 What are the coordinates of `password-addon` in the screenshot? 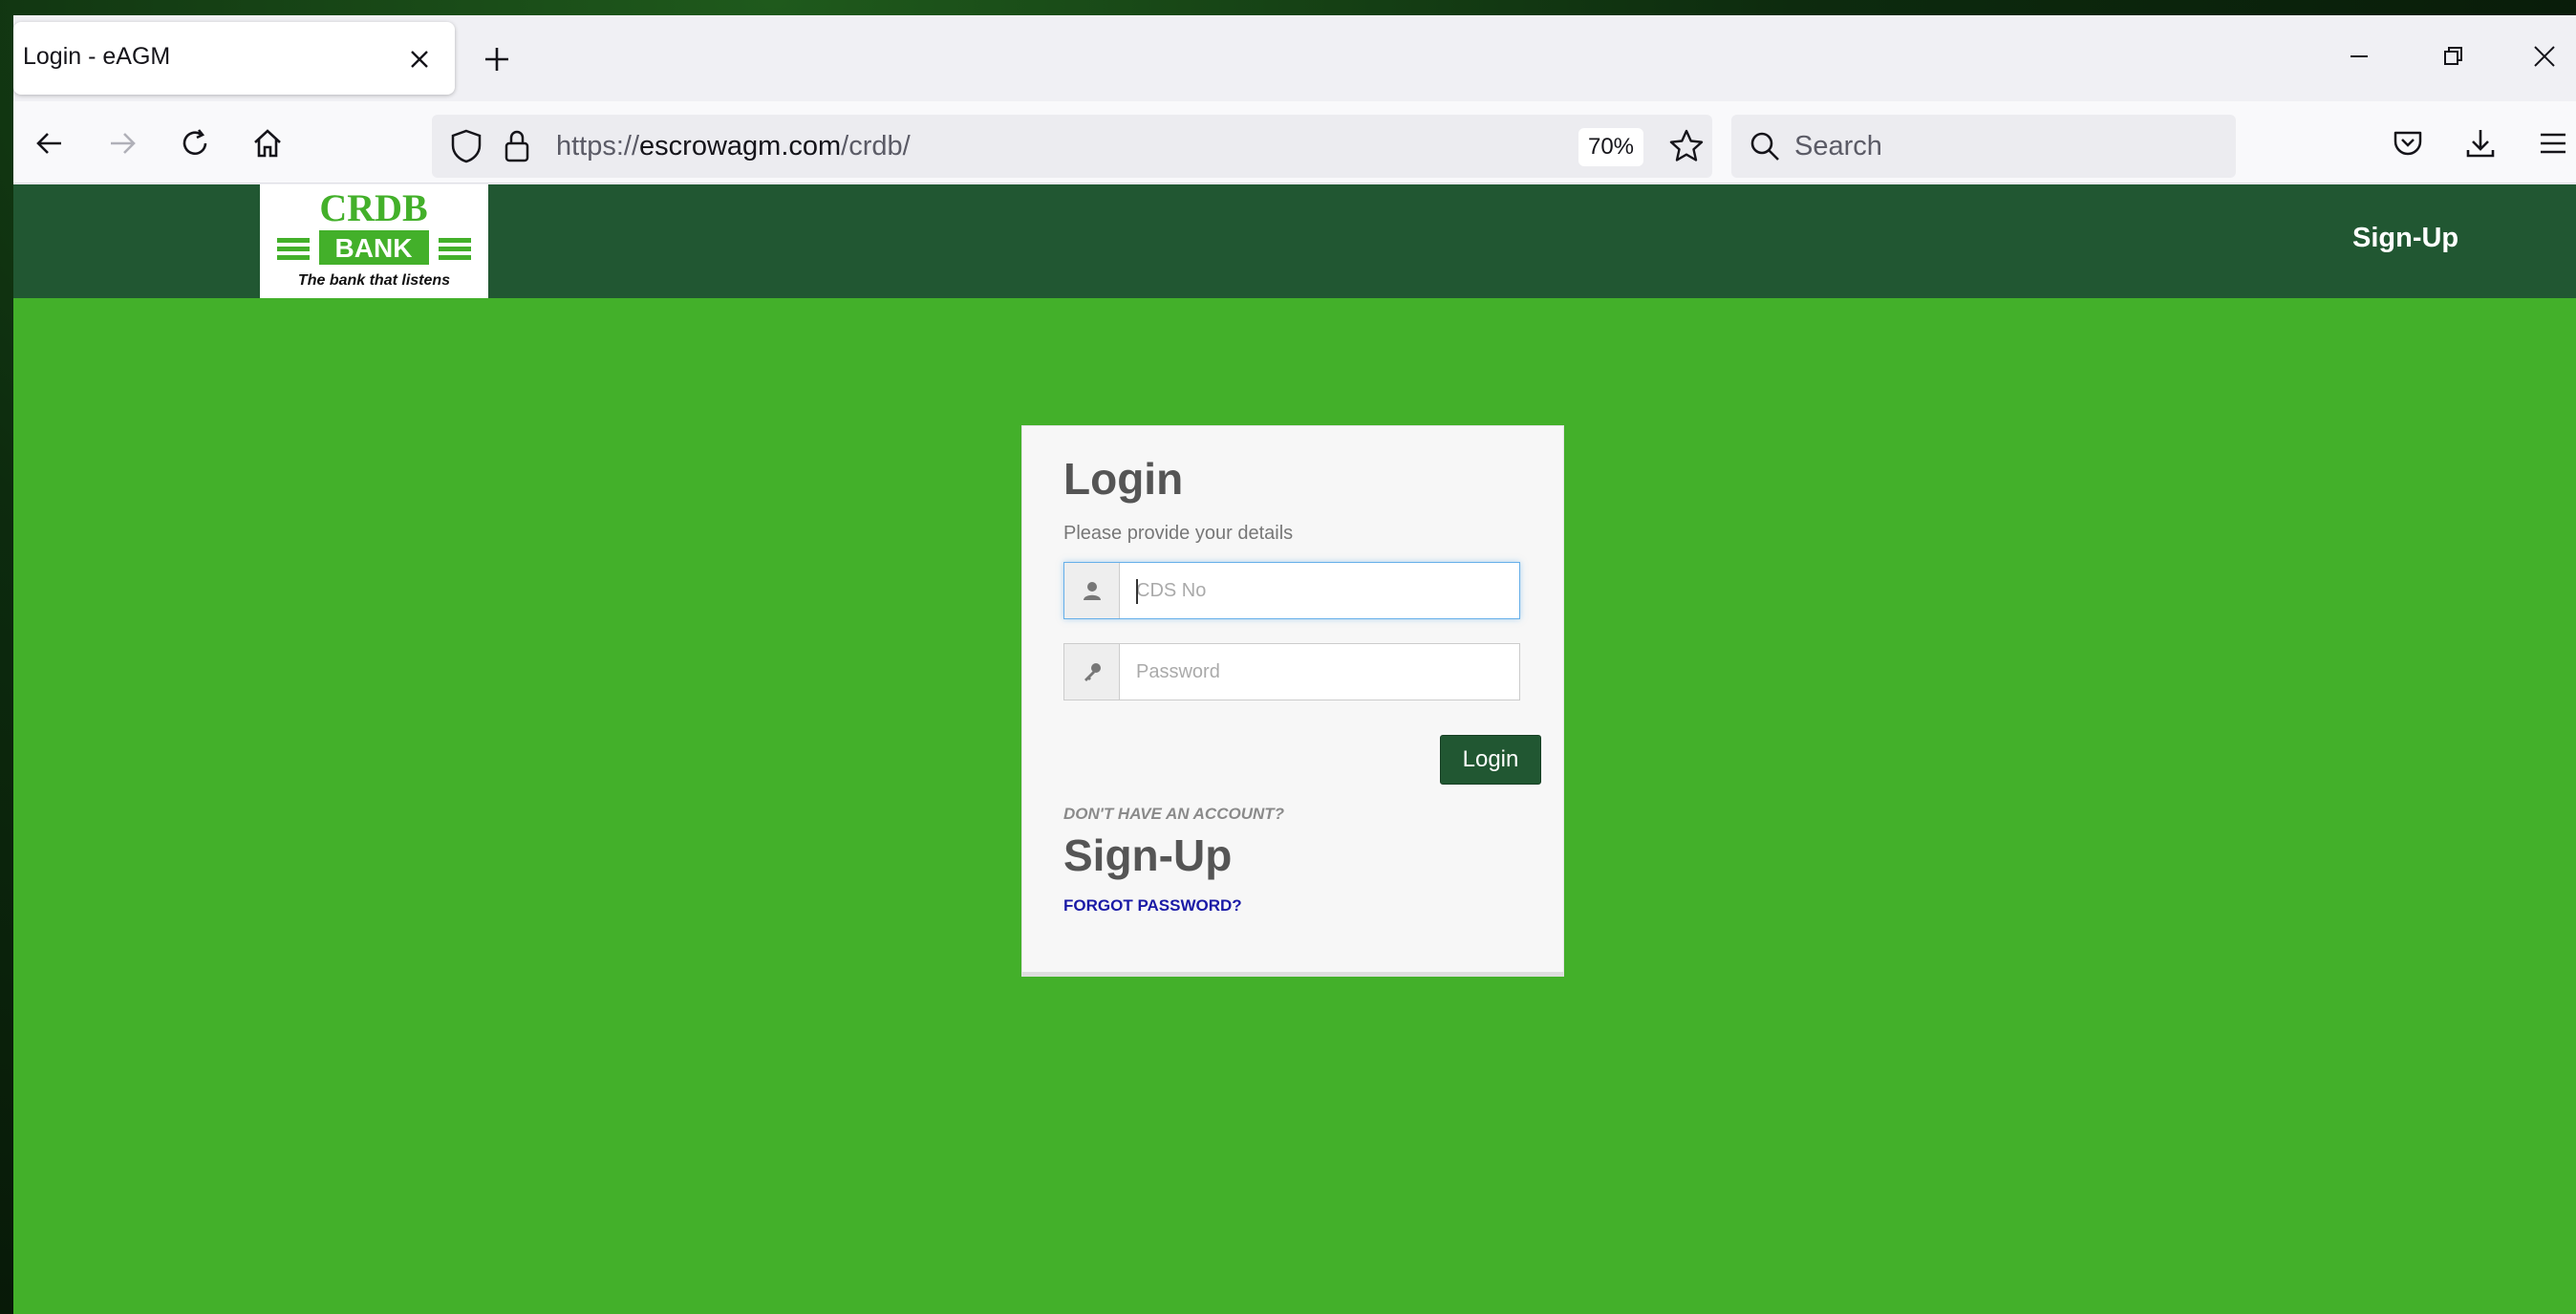 It's located at (1092, 672).